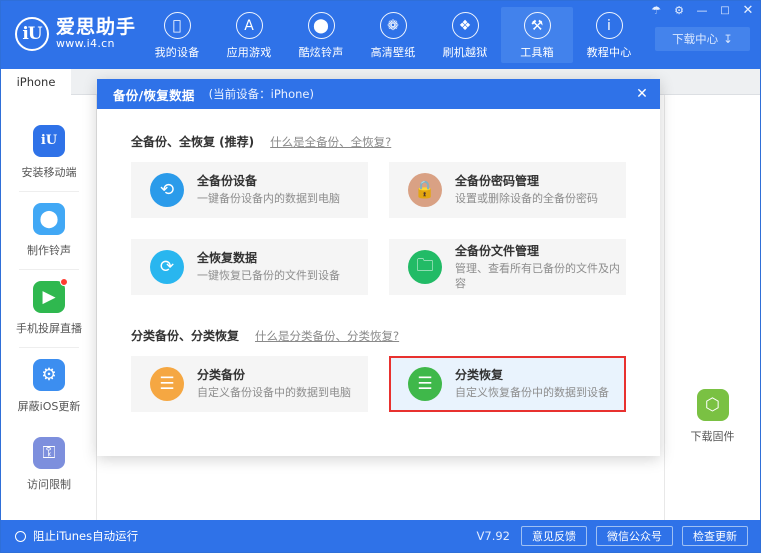 Image resolution: width=761 pixels, height=553 pixels. Describe the element at coordinates (465, 52) in the screenshot. I see `top-nav-label: 刷机越狱` at that location.